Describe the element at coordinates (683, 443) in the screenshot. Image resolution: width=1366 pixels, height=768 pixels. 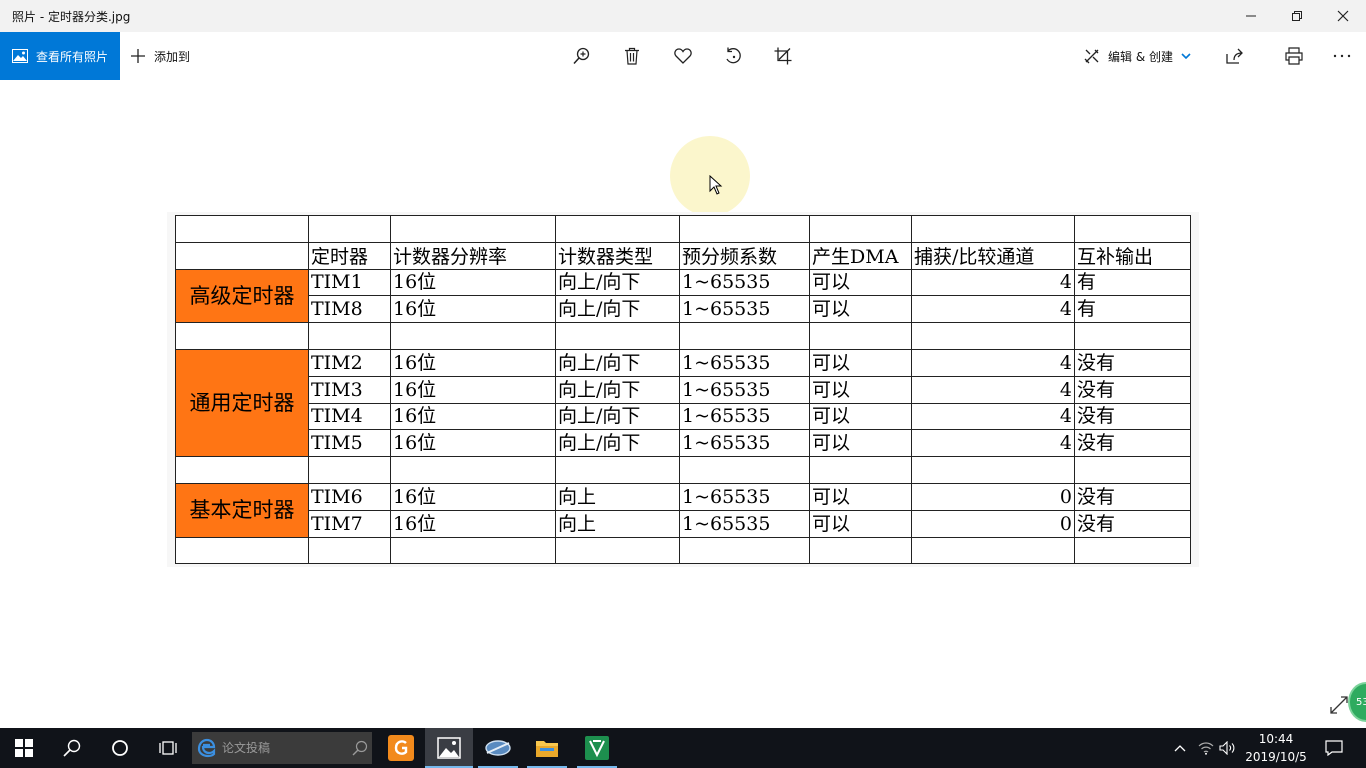
I see `table-row: TIM5 16位 向上/向下 1~65535 可以 4 没有` at that location.